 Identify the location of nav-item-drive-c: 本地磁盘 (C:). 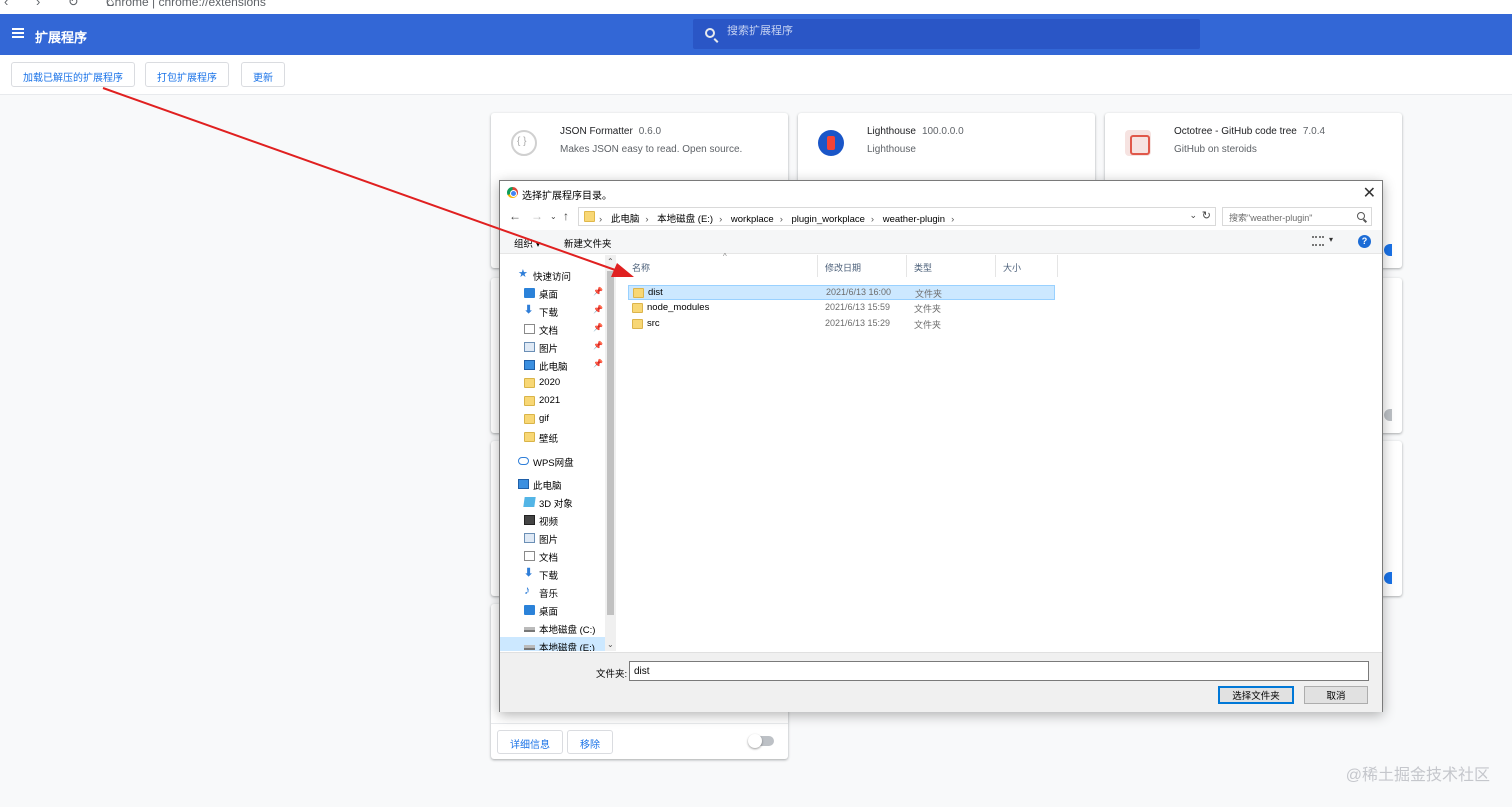
(552, 628).